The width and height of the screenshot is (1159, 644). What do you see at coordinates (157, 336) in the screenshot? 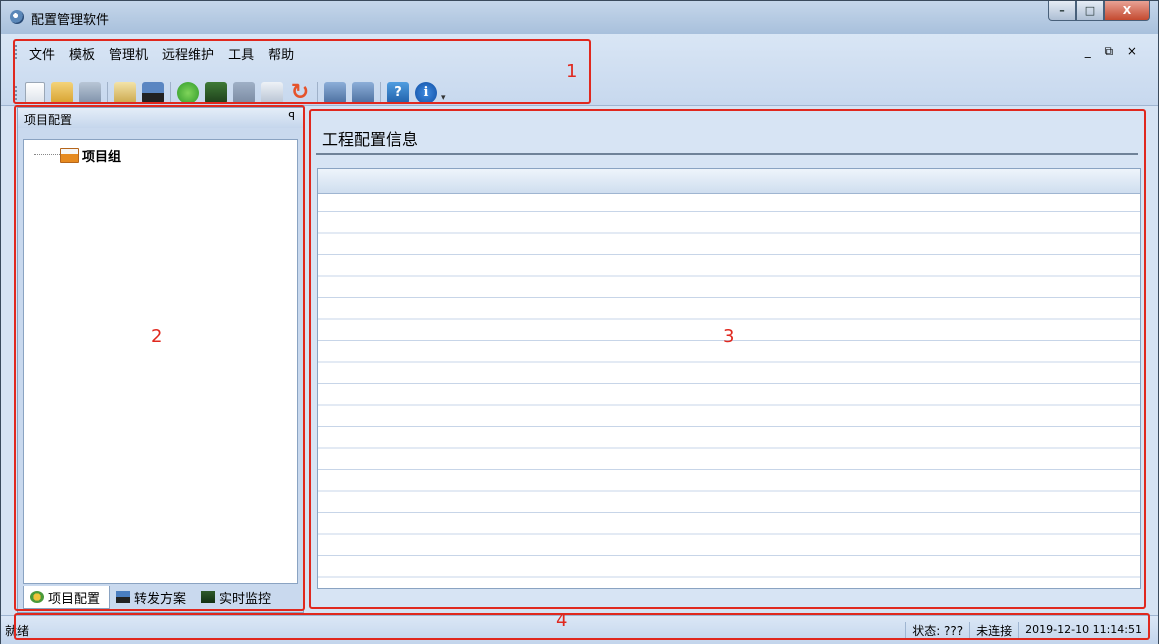
I see `annotation-label-2: 2` at bounding box center [157, 336].